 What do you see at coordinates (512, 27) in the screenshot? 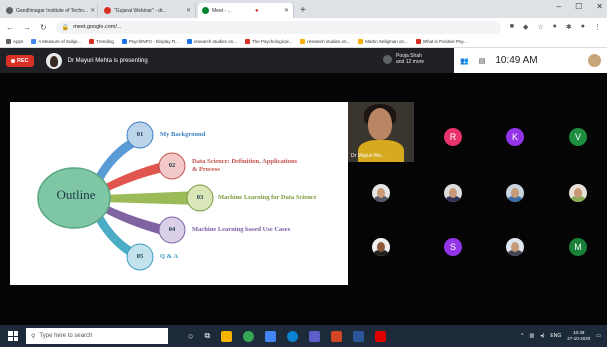
I see `camera-icon: ■` at bounding box center [512, 27].